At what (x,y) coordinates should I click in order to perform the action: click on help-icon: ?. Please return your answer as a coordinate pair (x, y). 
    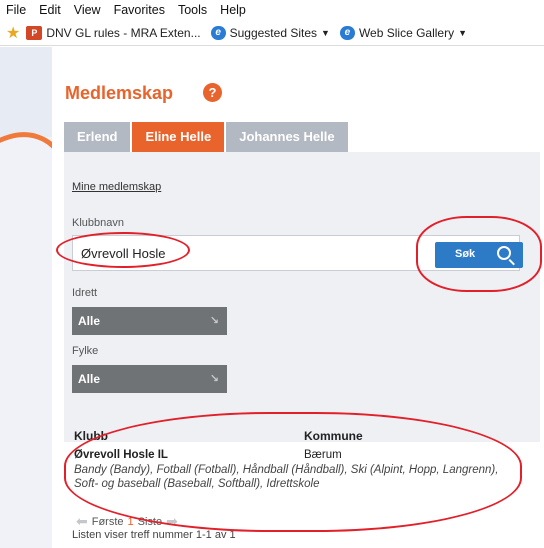
    Looking at the image, I should click on (212, 92).